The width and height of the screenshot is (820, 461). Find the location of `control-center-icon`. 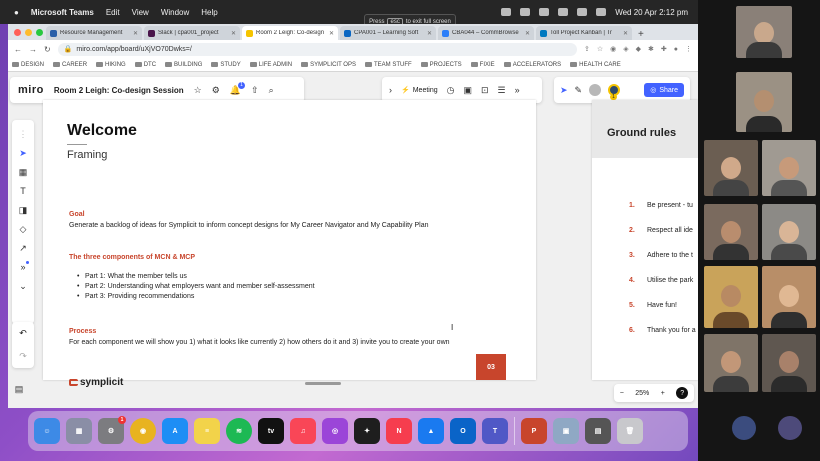

control-center-icon is located at coordinates (601, 12).